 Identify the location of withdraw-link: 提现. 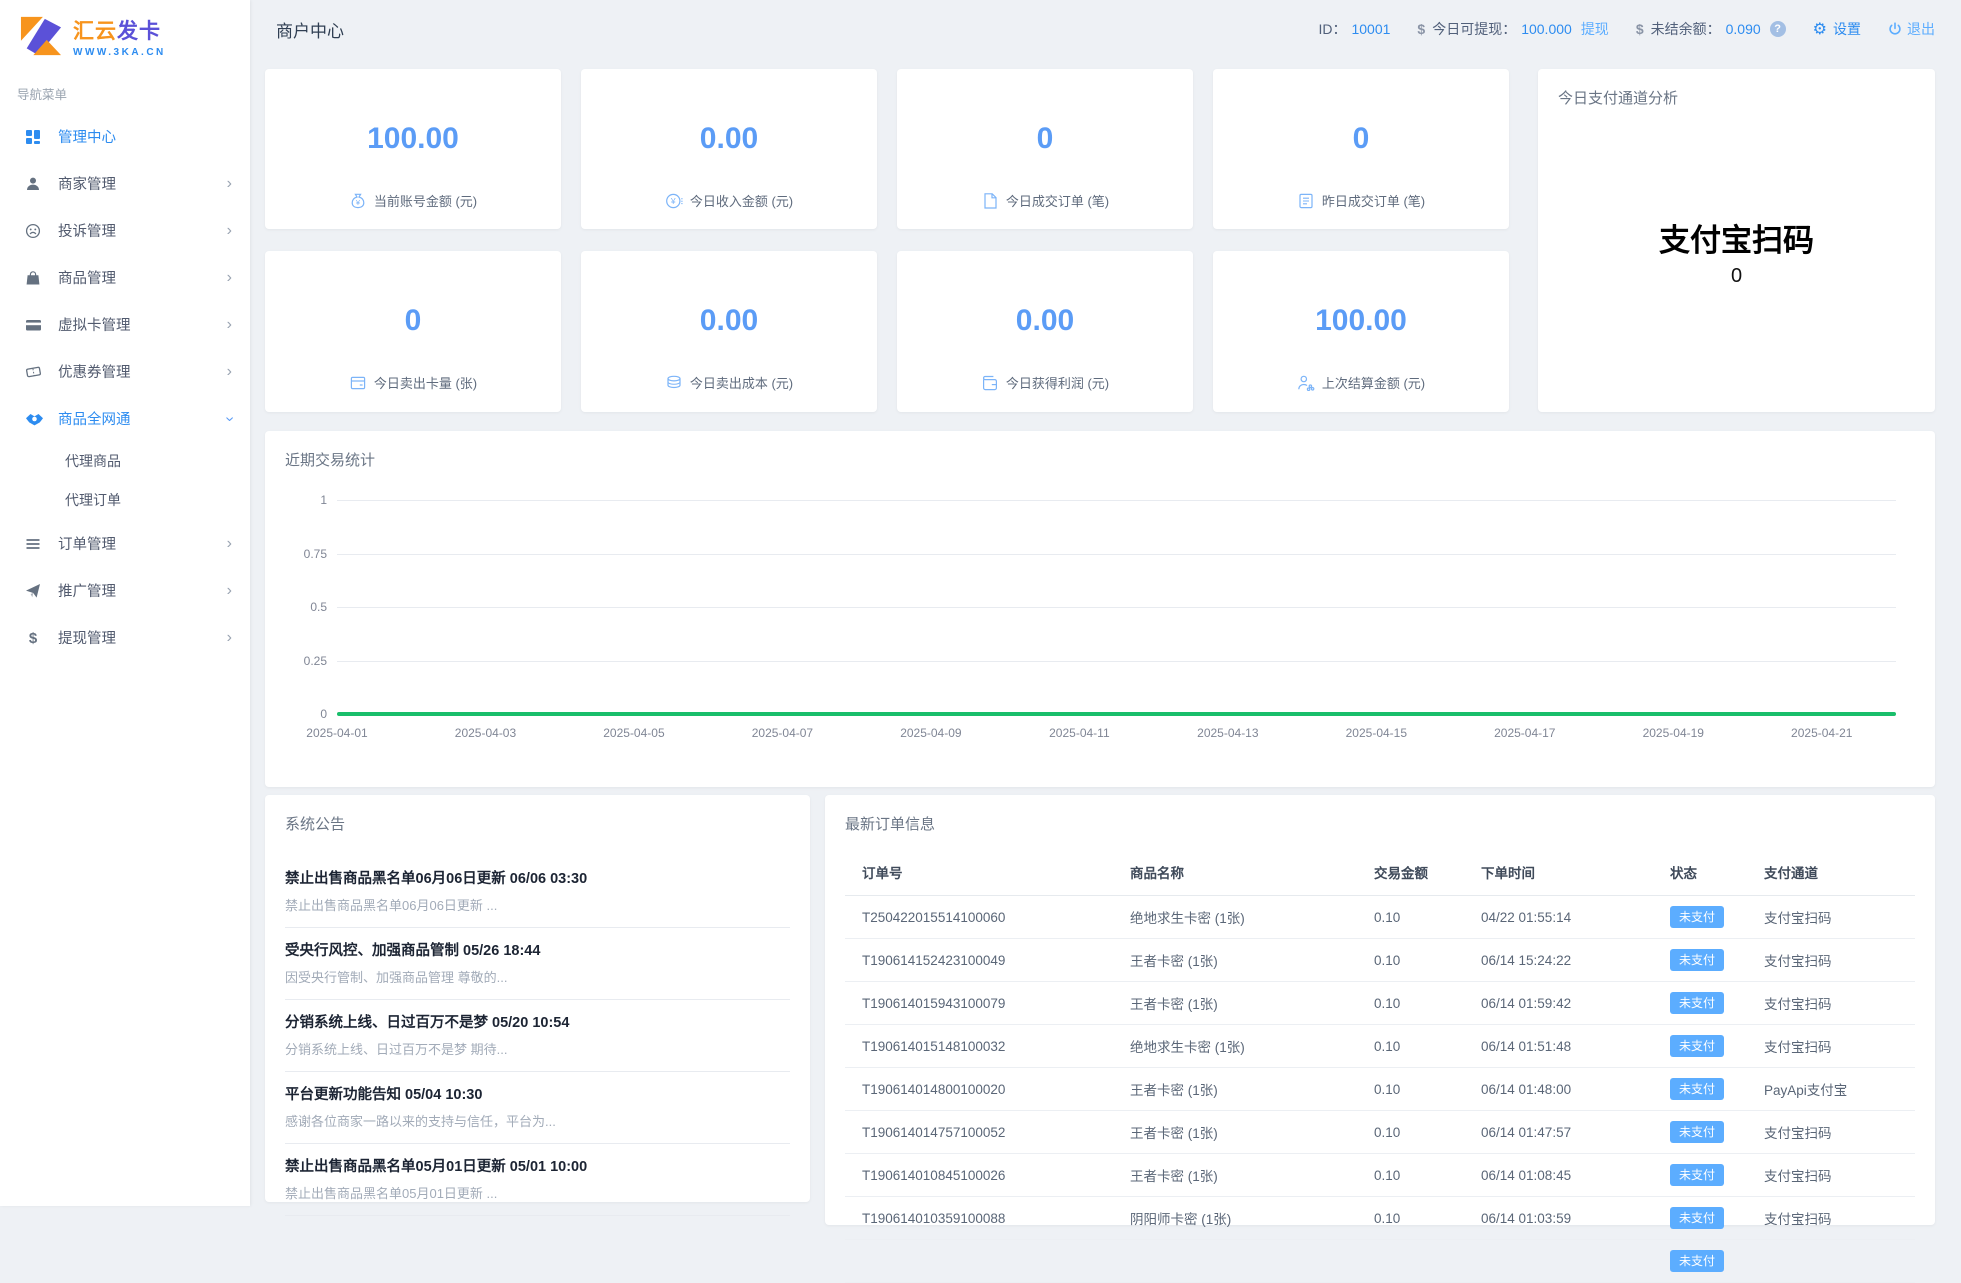
(1595, 29).